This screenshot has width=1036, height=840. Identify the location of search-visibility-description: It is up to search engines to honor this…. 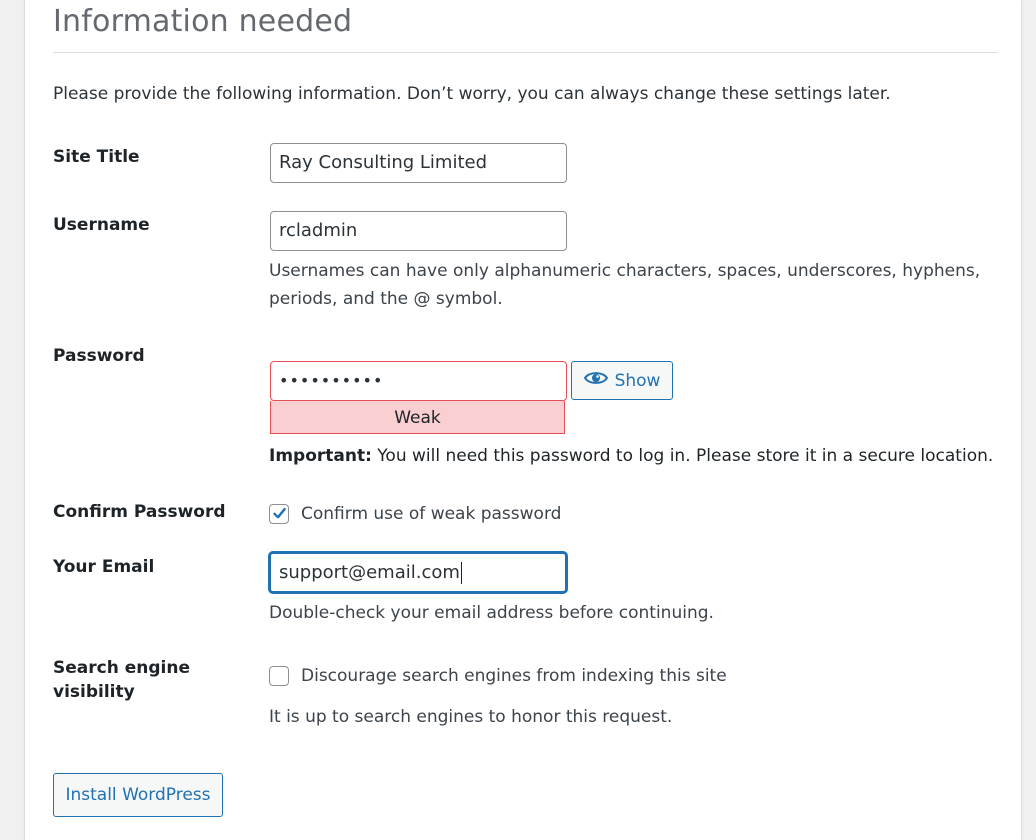
(471, 717).